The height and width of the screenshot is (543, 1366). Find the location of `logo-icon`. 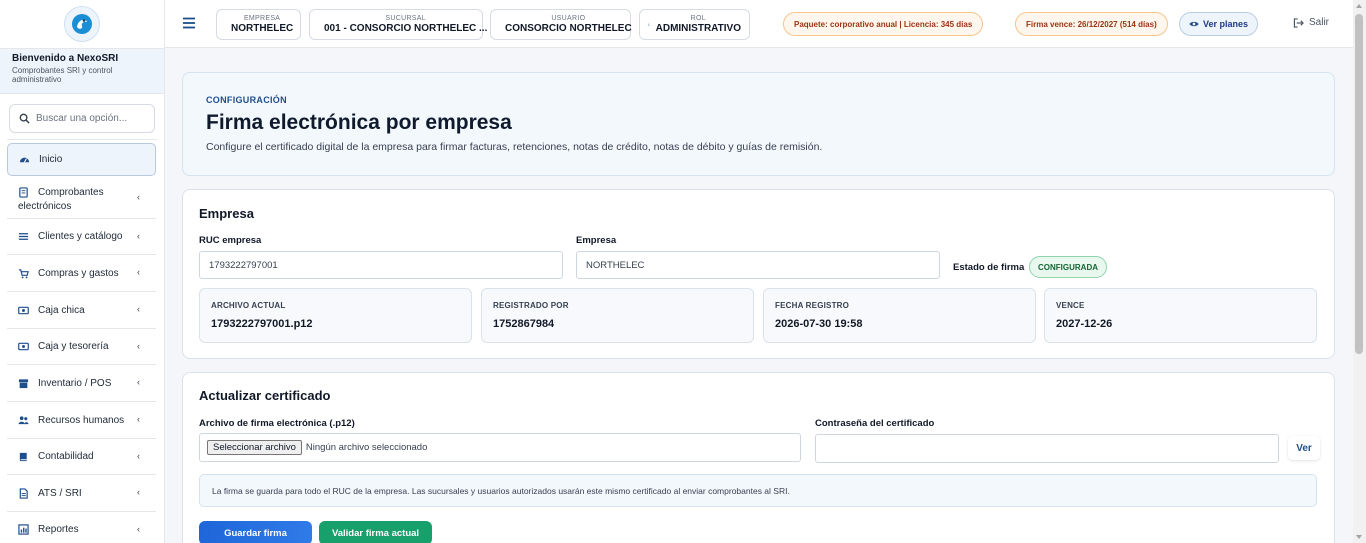

logo-icon is located at coordinates (82, 24).